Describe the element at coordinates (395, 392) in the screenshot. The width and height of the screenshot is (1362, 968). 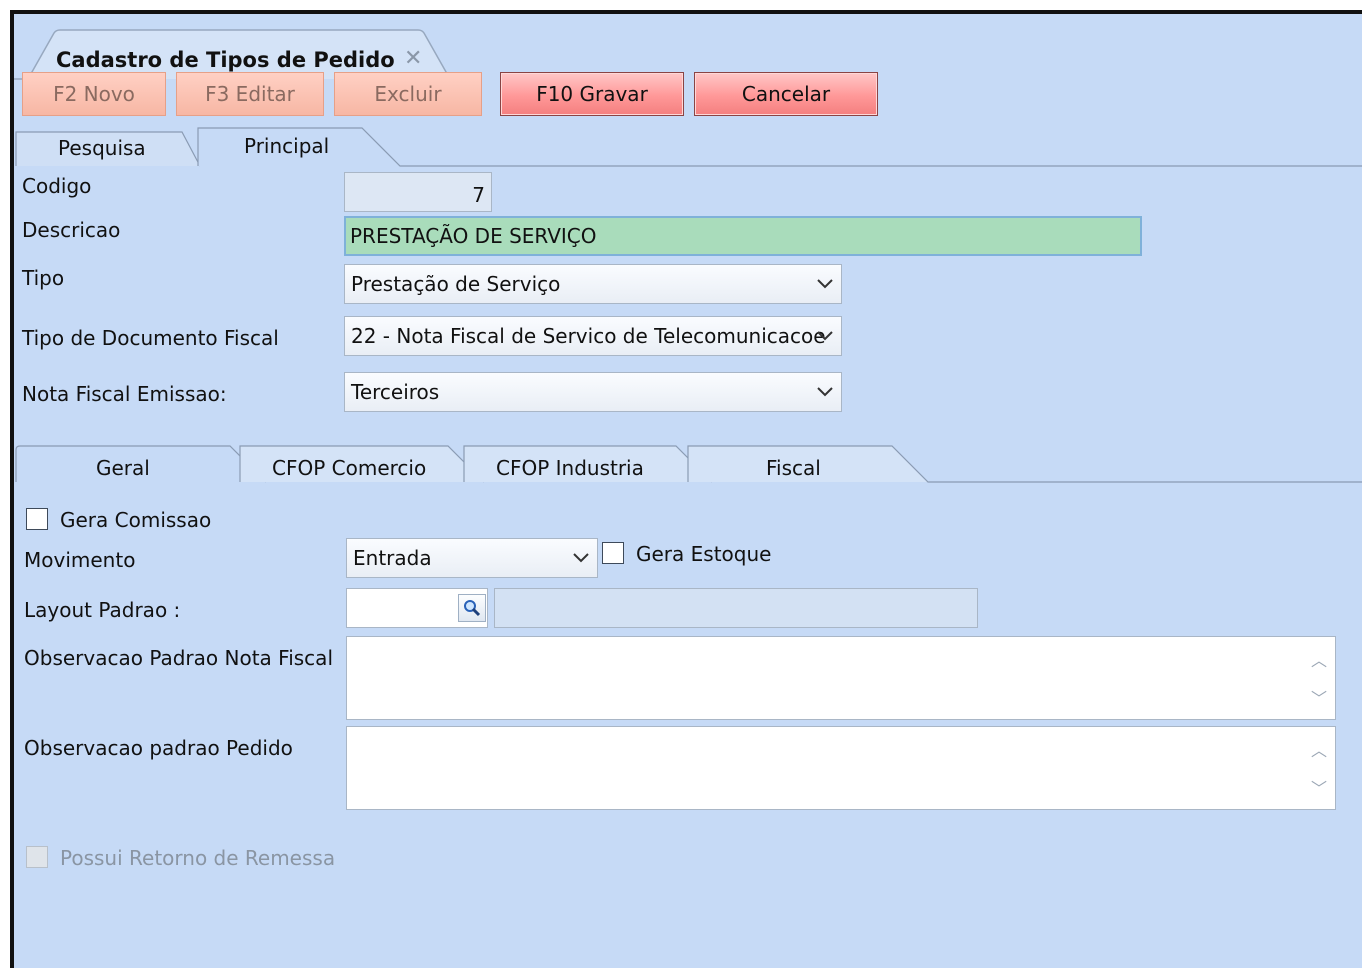
I see `nf-emissao-select-value: Terceiros` at that location.